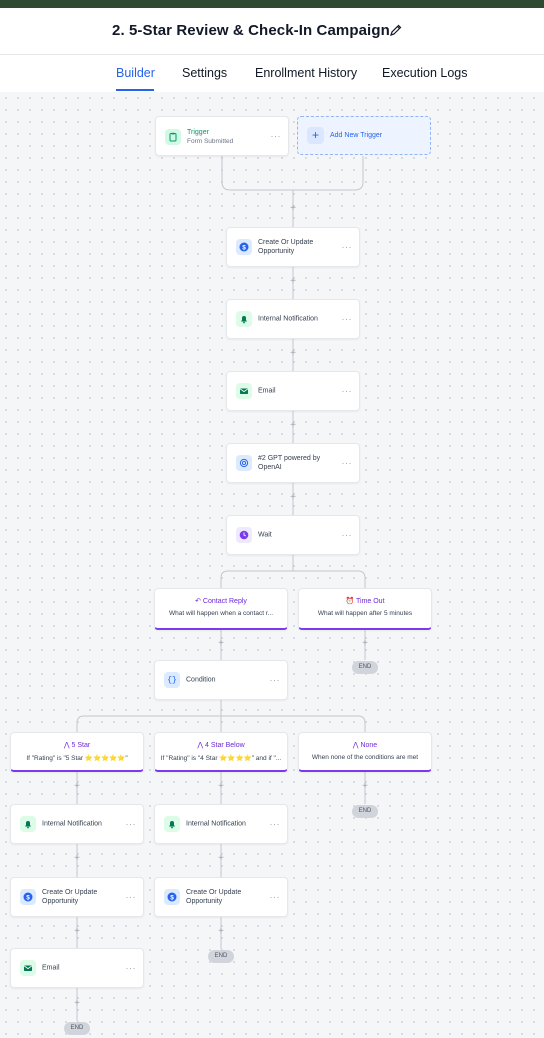 This screenshot has width=544, height=1038. Describe the element at coordinates (293, 535) in the screenshot. I see `wait-node: Wait ···` at that location.